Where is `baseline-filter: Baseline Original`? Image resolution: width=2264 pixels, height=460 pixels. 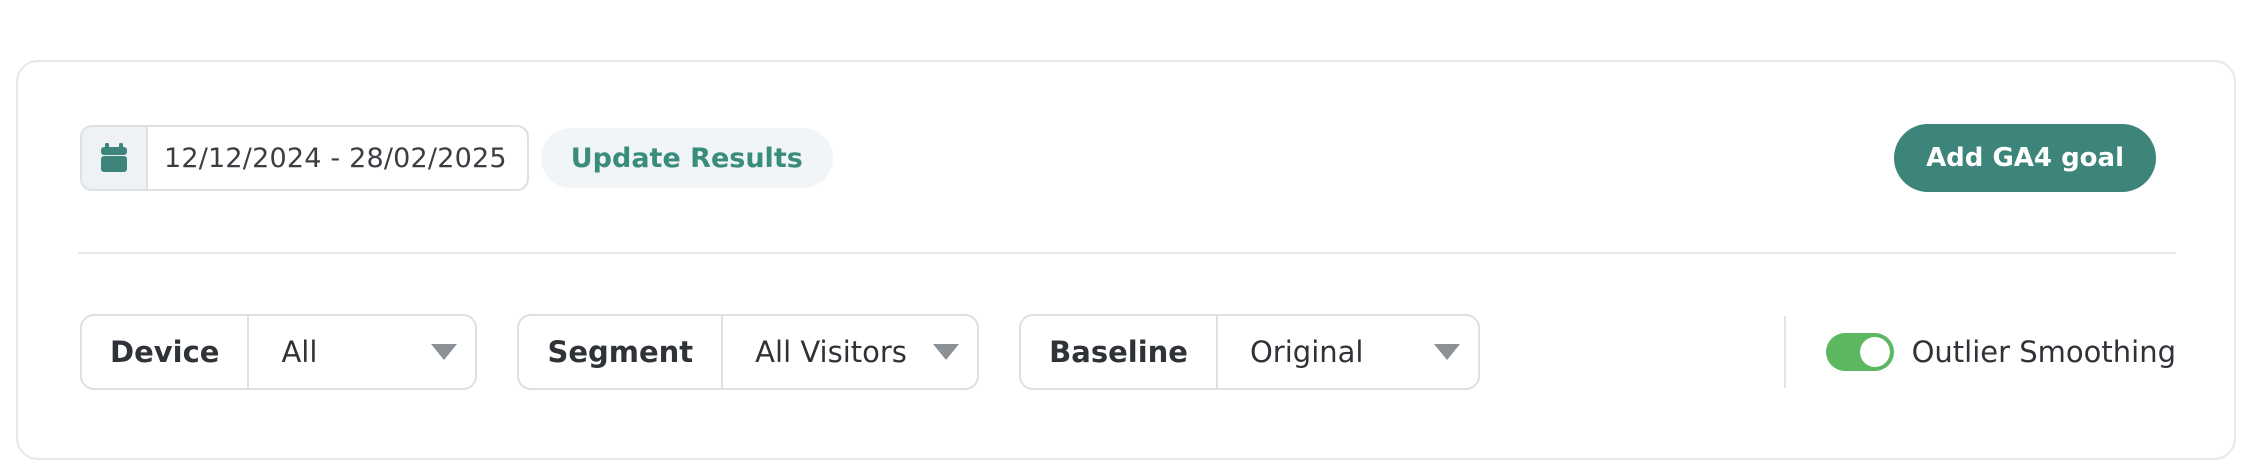 baseline-filter: Baseline Original is located at coordinates (1249, 352).